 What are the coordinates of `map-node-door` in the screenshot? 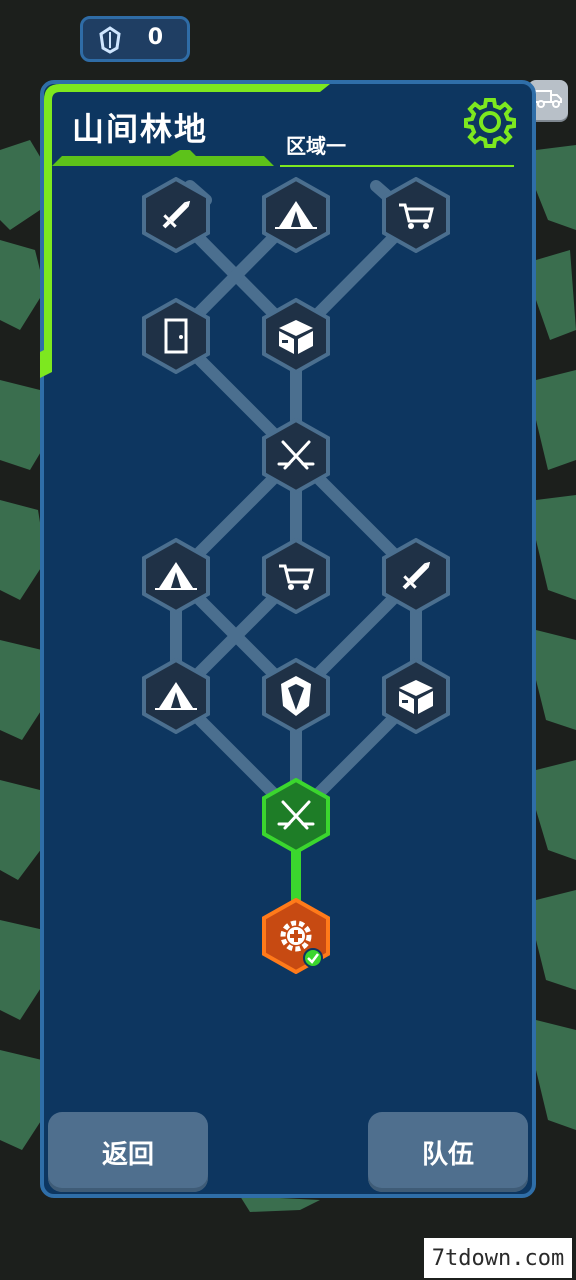 It's located at (176, 336).